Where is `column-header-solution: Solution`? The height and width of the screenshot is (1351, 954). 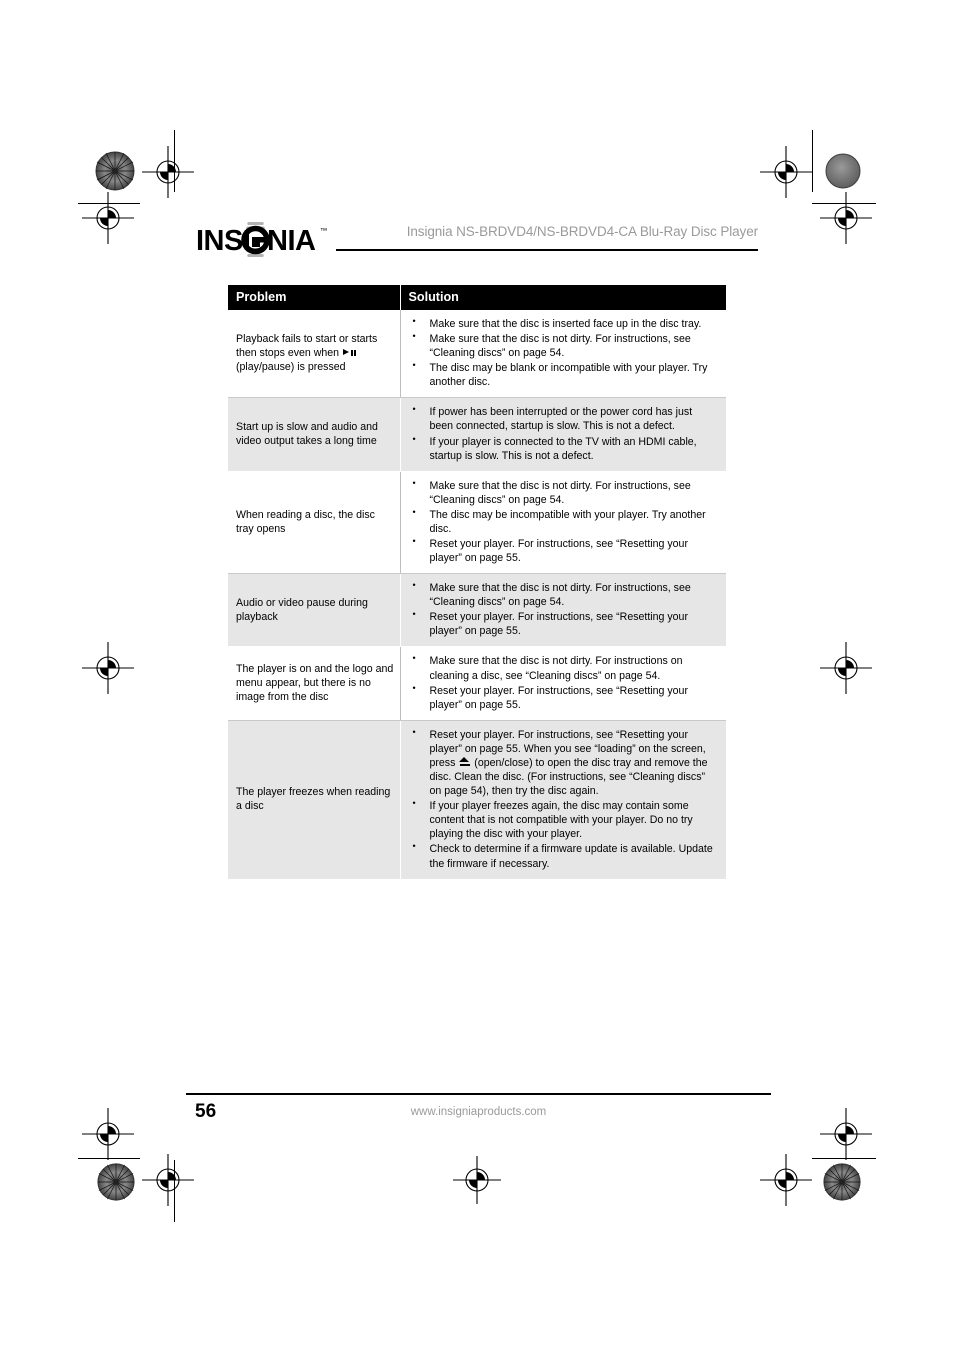
column-header-solution: Solution is located at coordinates (563, 297).